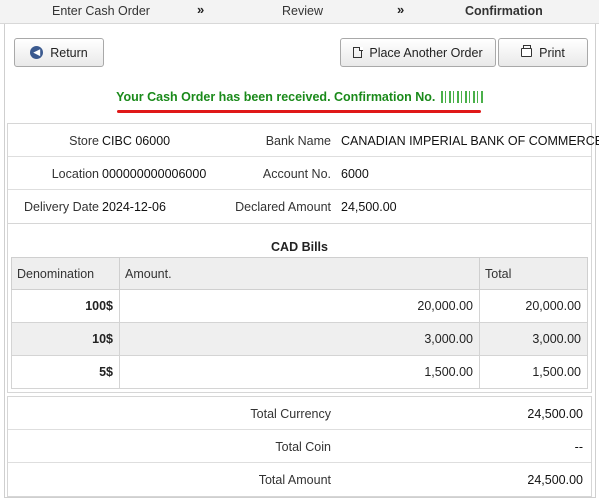 This screenshot has width=599, height=499. I want to click on table-row: 100$ 20,000.00 20,000.00, so click(299, 306).